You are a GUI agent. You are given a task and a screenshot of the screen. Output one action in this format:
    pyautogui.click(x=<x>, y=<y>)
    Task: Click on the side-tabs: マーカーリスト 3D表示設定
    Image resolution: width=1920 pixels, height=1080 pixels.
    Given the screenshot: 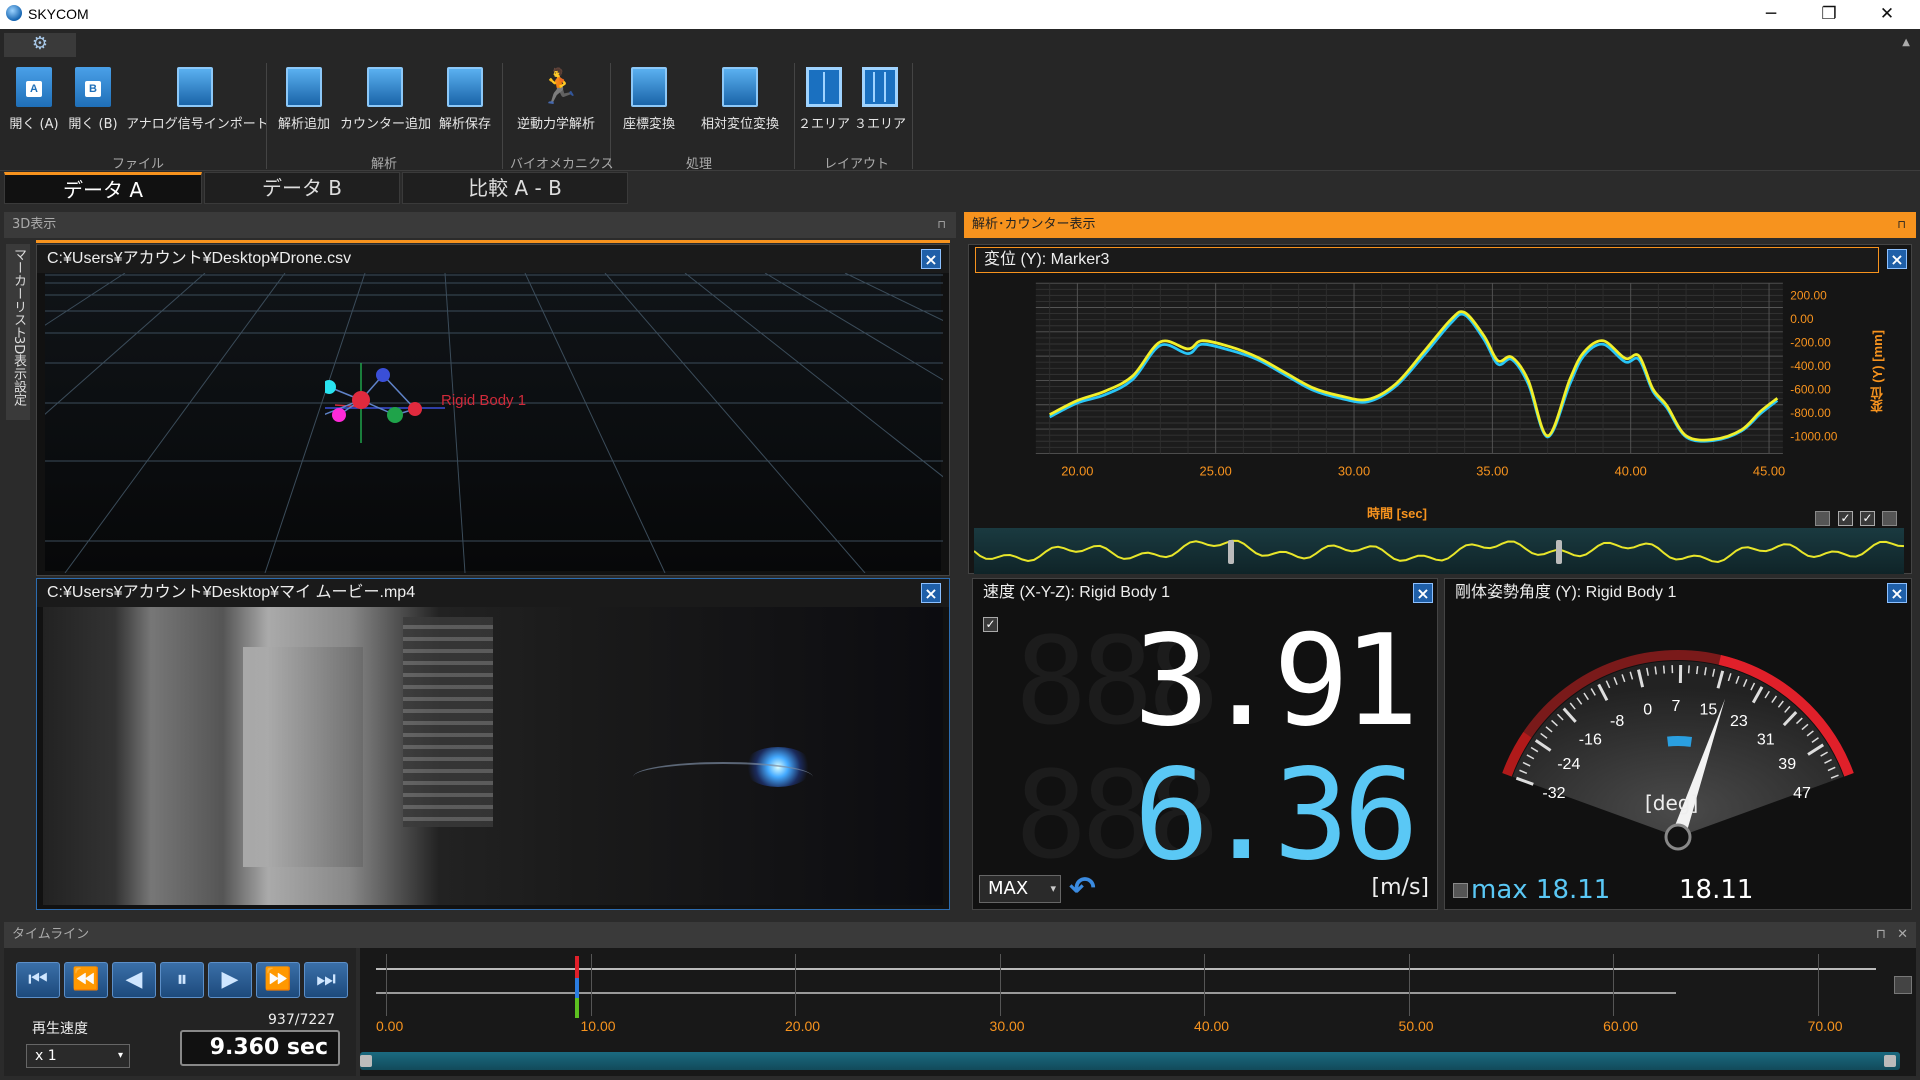 What is the action you would take?
    pyautogui.click(x=18, y=332)
    